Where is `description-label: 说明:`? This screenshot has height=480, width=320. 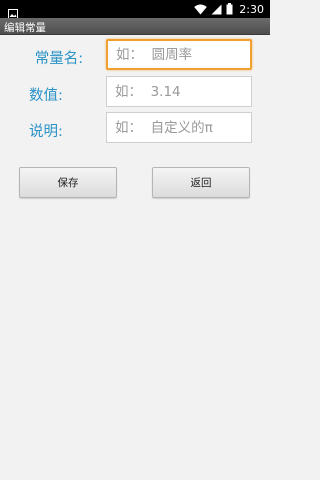 description-label: 说明: is located at coordinates (46, 132).